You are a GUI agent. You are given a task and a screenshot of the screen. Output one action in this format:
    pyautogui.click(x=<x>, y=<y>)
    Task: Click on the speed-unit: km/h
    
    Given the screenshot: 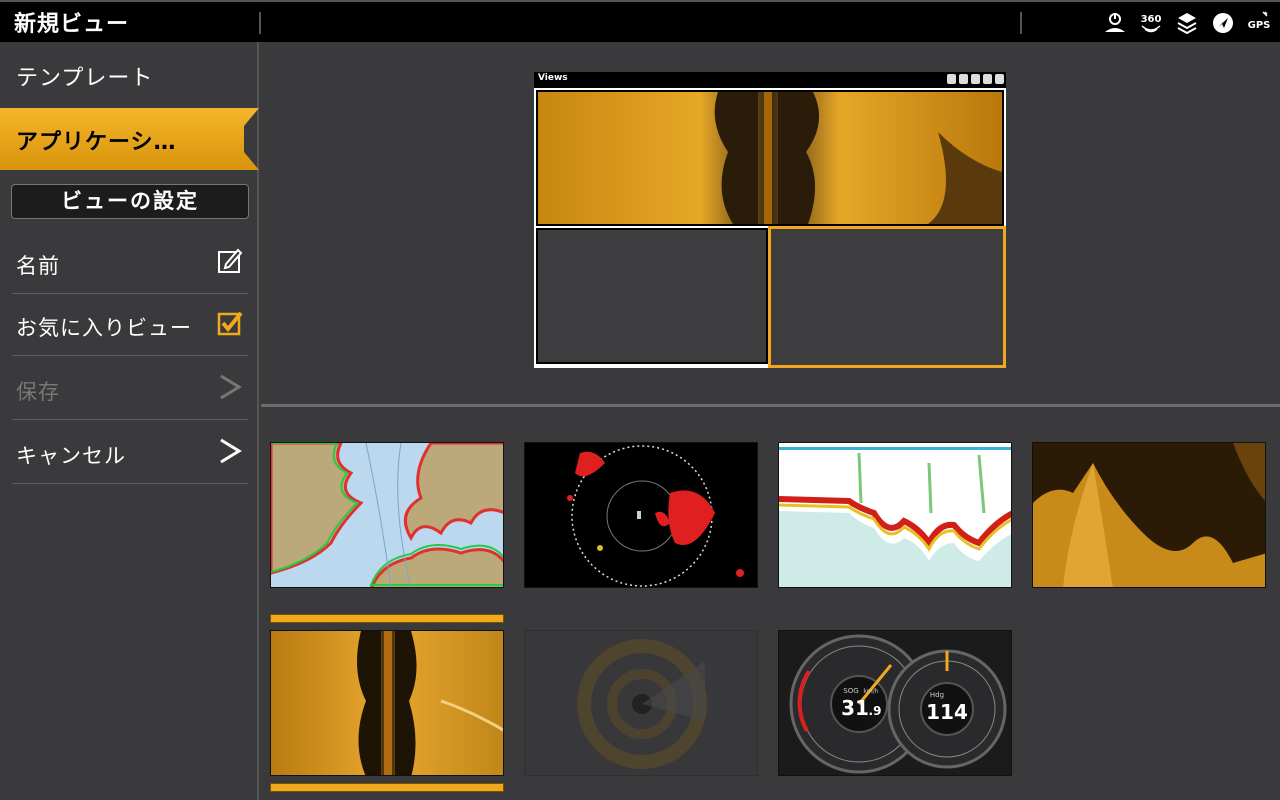 What is the action you would take?
    pyautogui.click(x=870, y=691)
    